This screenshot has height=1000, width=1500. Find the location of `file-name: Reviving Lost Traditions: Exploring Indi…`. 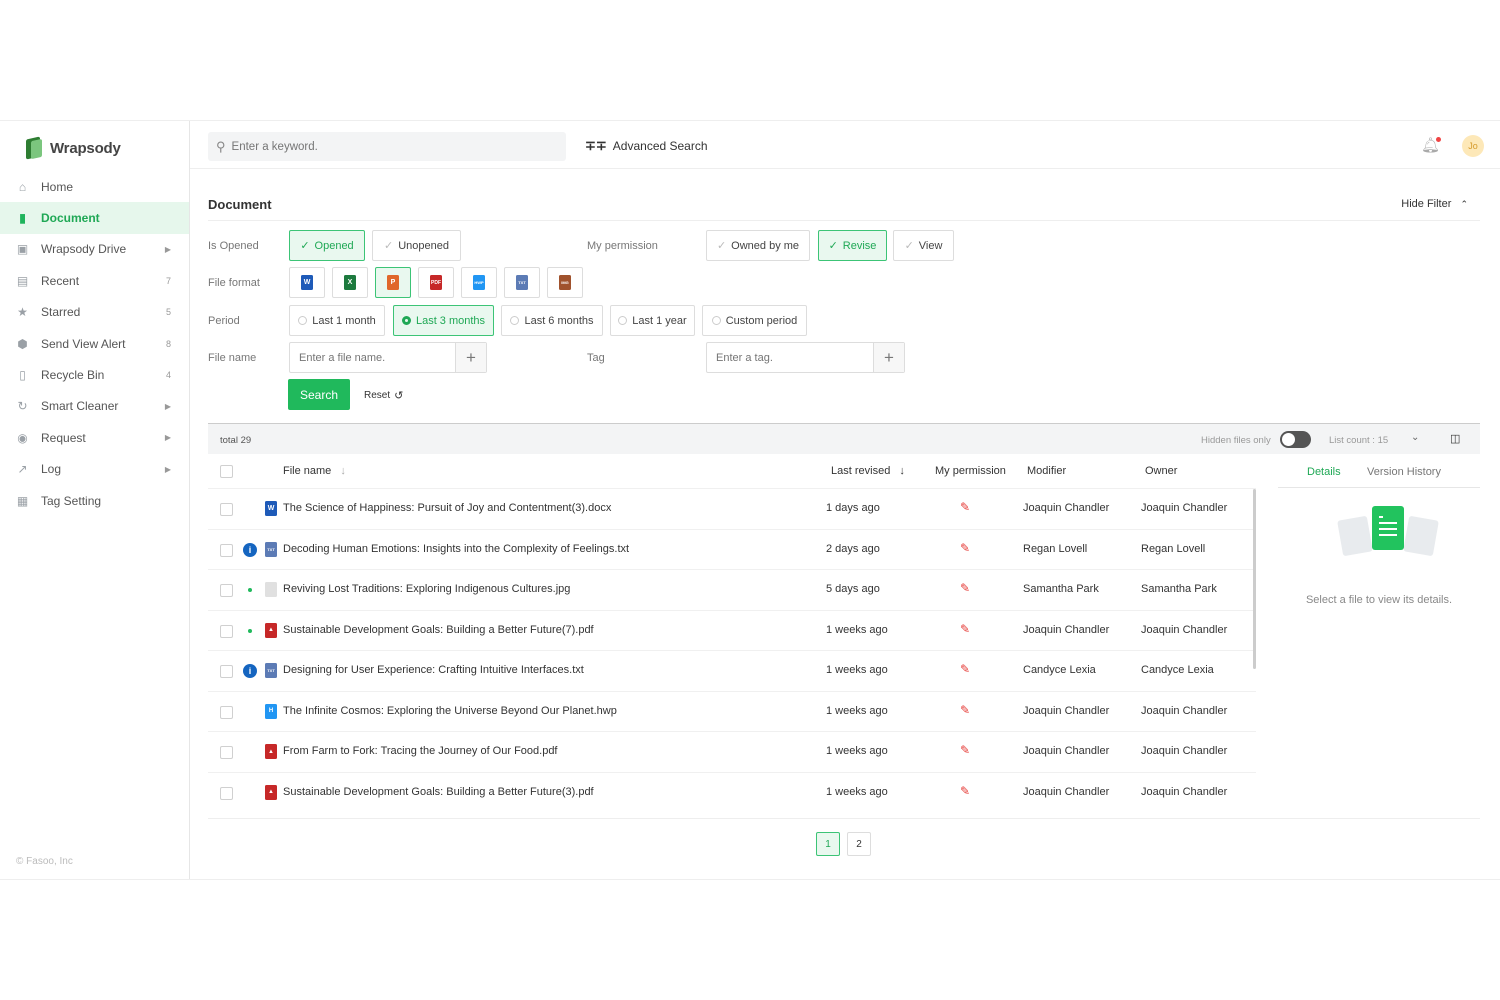

file-name: Reviving Lost Traditions: Exploring Indi… is located at coordinates (426, 589).